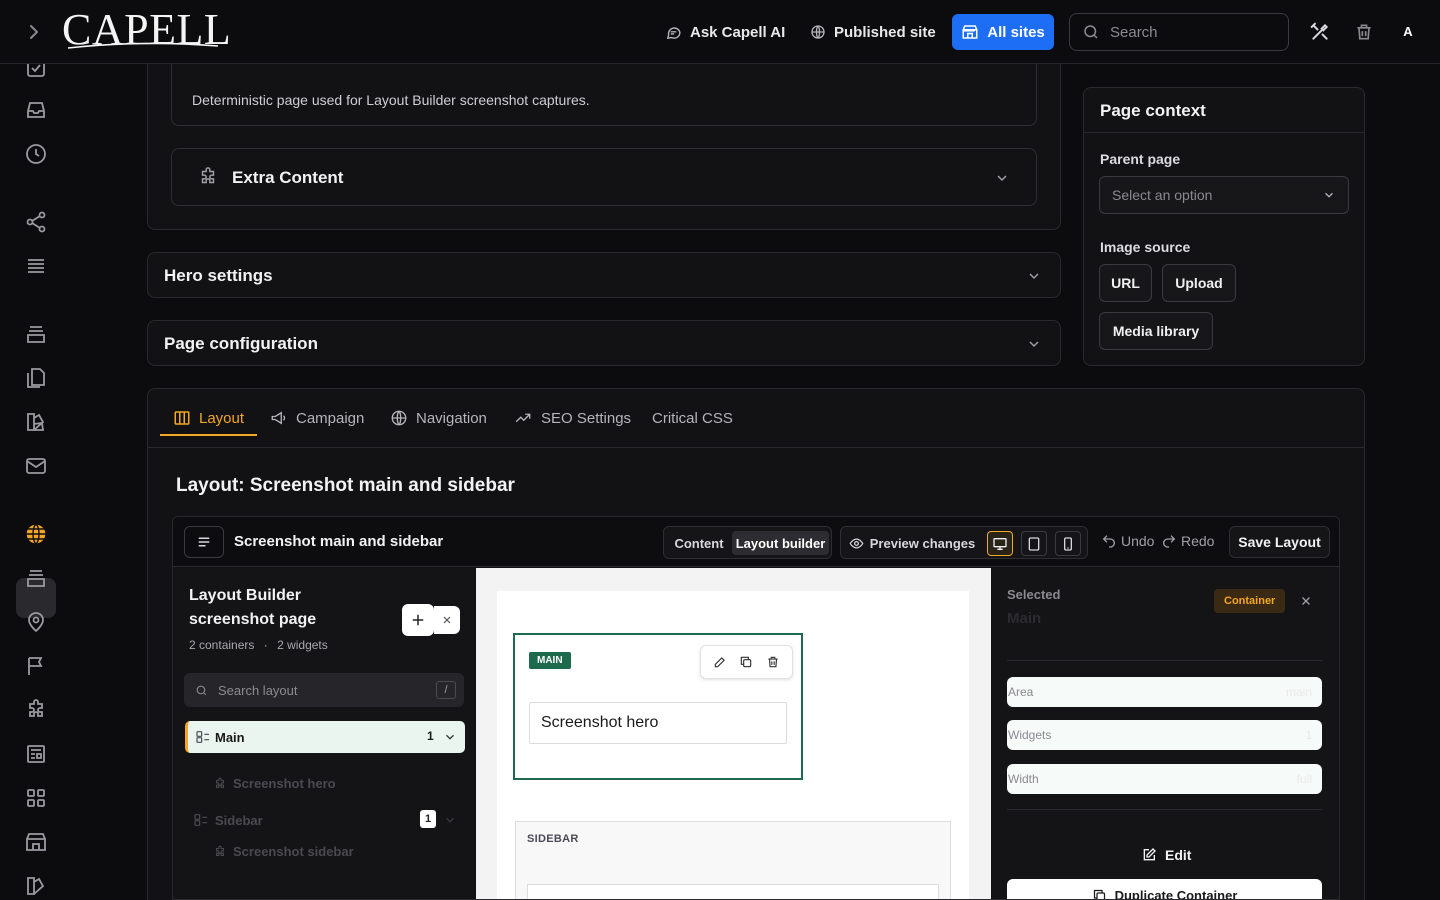 The width and height of the screenshot is (1440, 900). Describe the element at coordinates (1320, 32) in the screenshot. I see `tools-icon` at that location.